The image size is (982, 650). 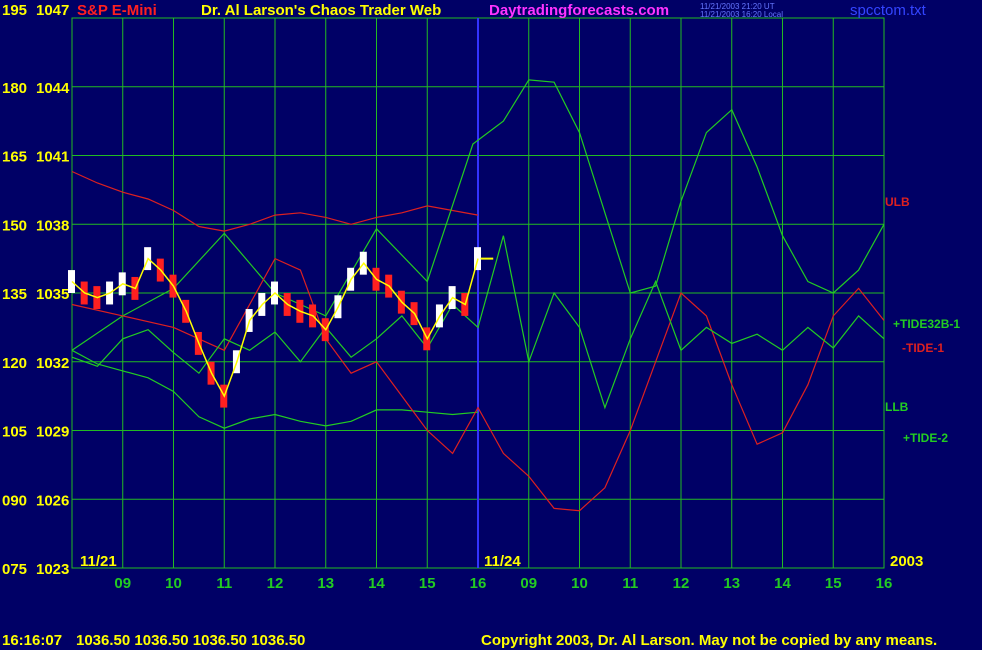 I want to click on price-bar, so click(x=71, y=281).